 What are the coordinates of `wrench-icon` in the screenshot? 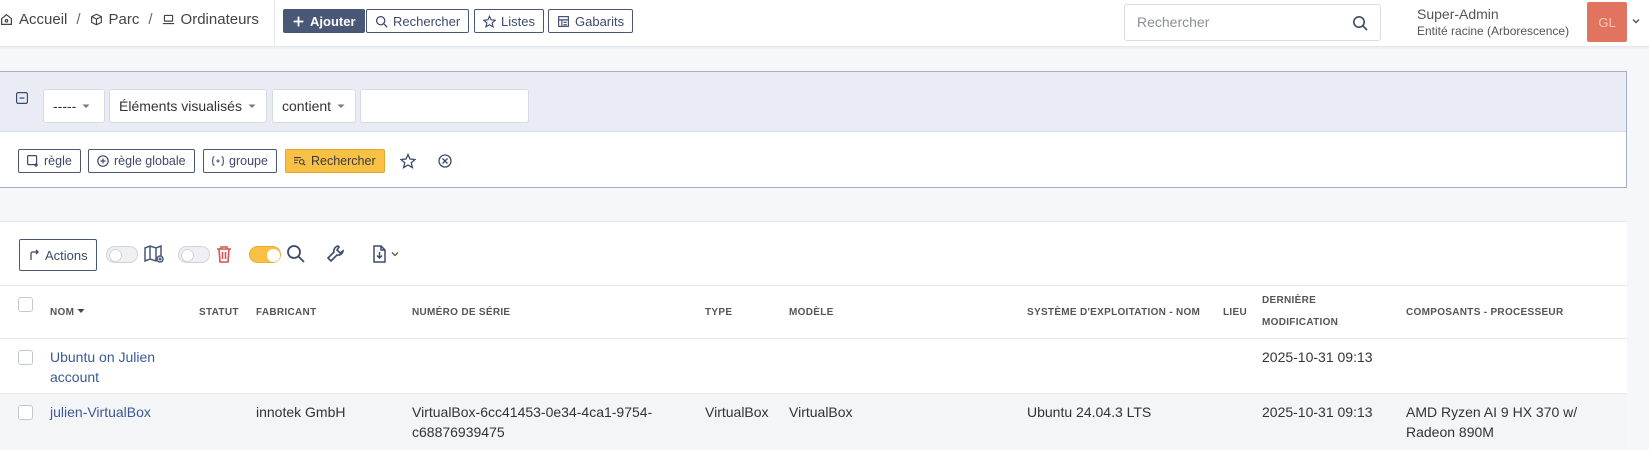 It's located at (336, 254).